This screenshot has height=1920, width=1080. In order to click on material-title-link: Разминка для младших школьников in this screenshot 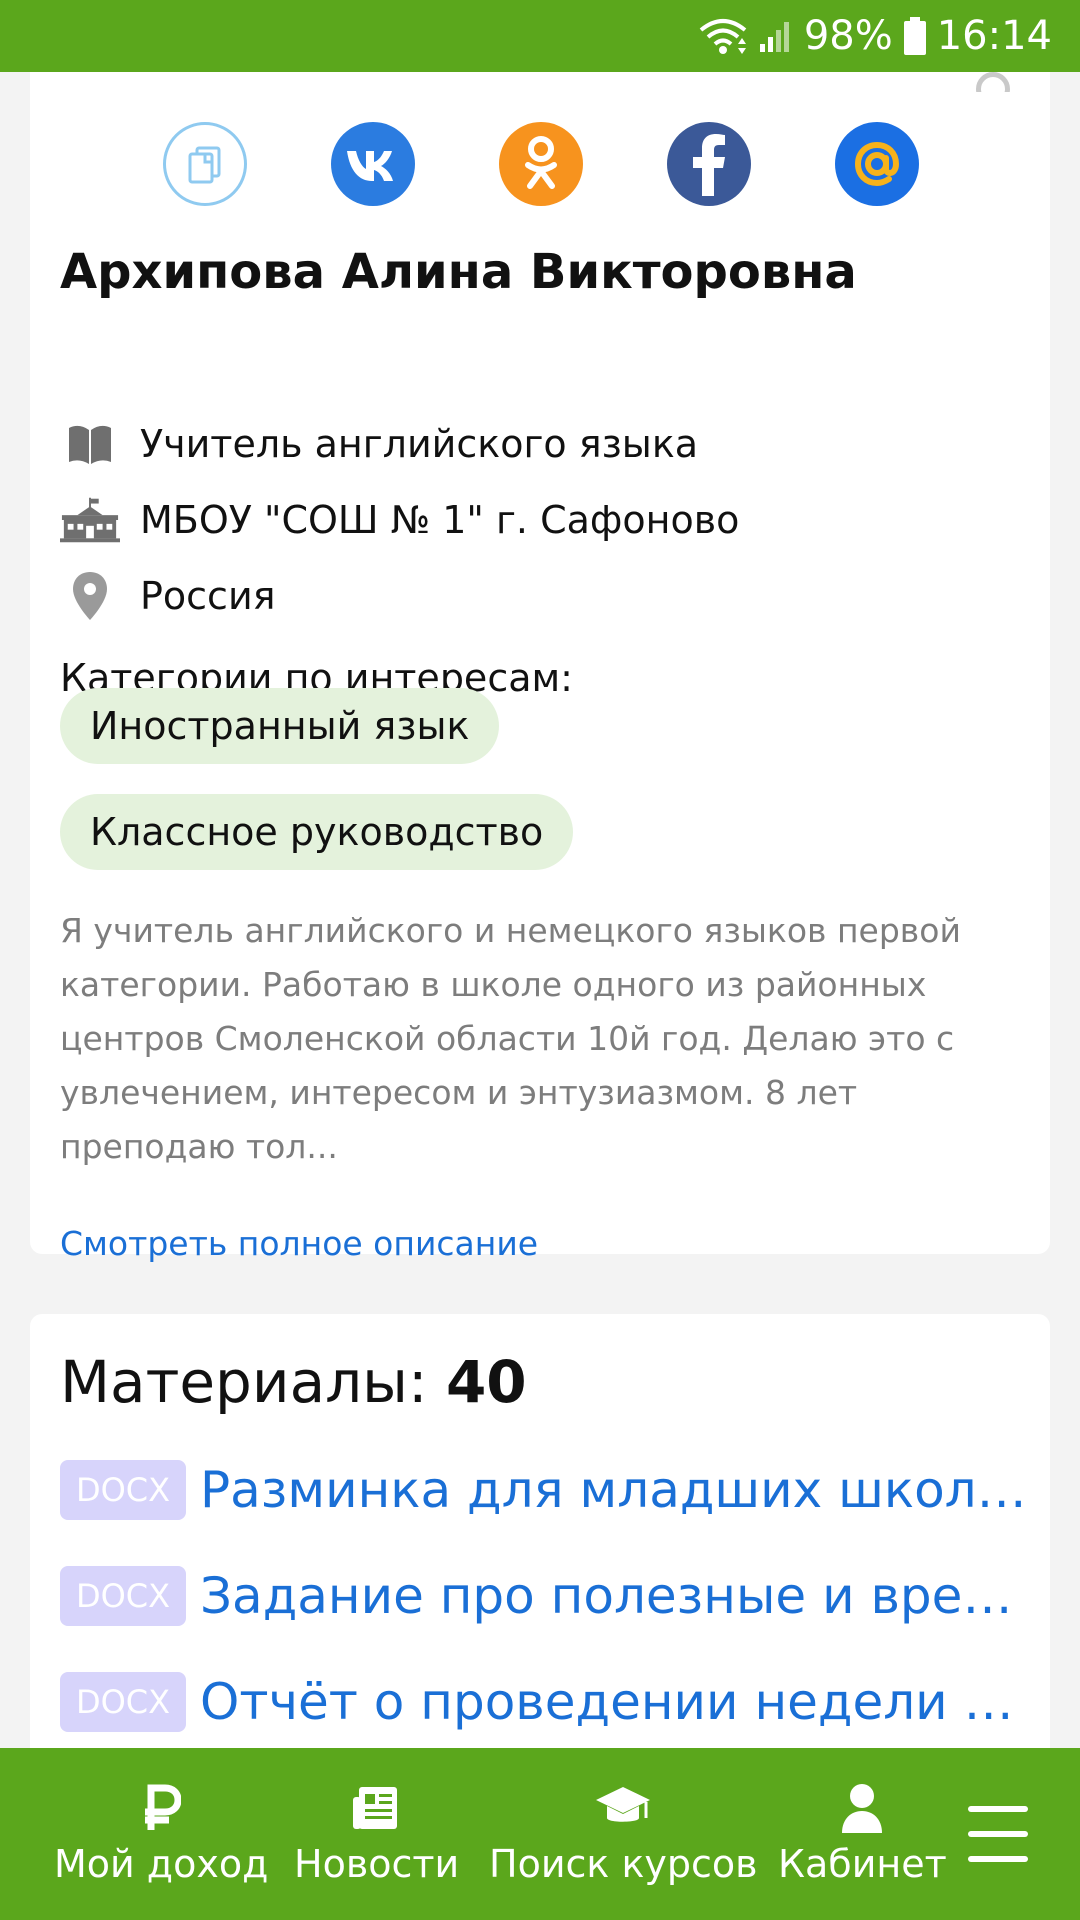, I will do `click(620, 1490)`.